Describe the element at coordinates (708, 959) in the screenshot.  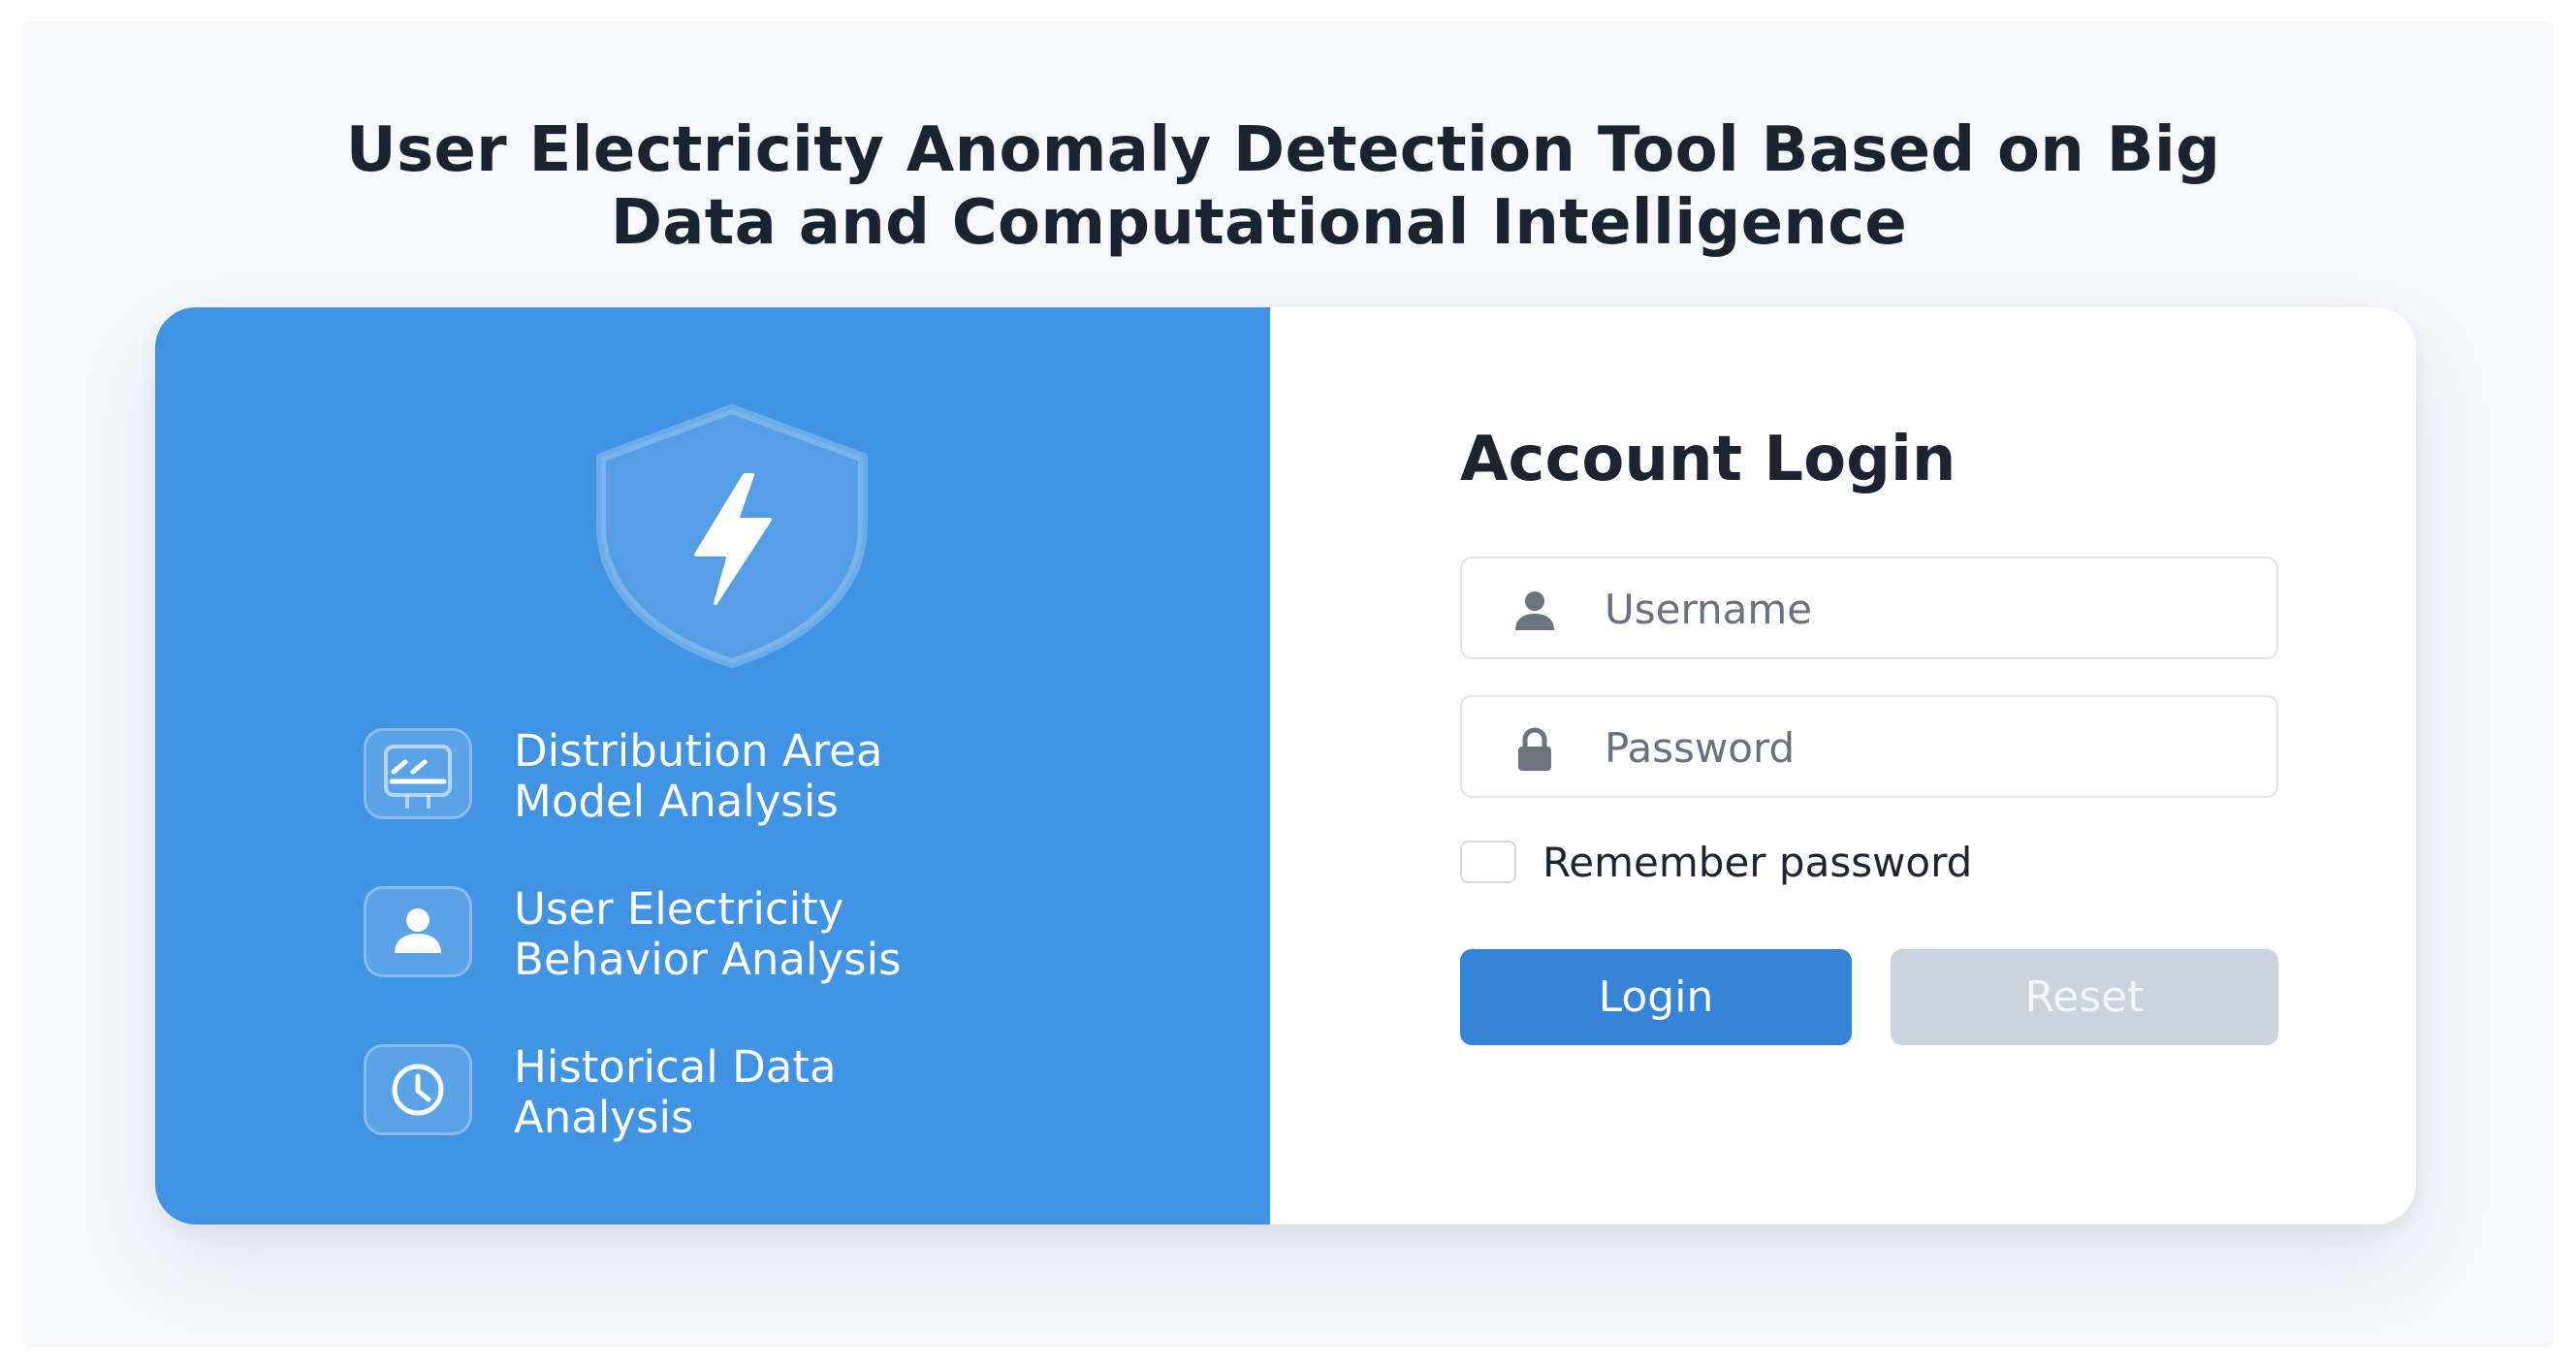
I see `feature-label-line-2: Behavior Analysis` at that location.